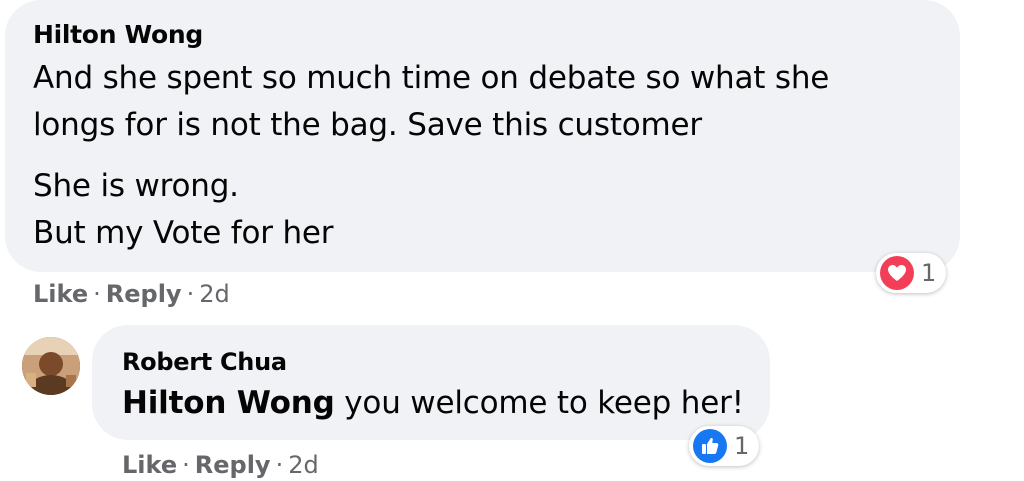  Describe the element at coordinates (118, 34) in the screenshot. I see `comment-author: Hilton Wong` at that location.